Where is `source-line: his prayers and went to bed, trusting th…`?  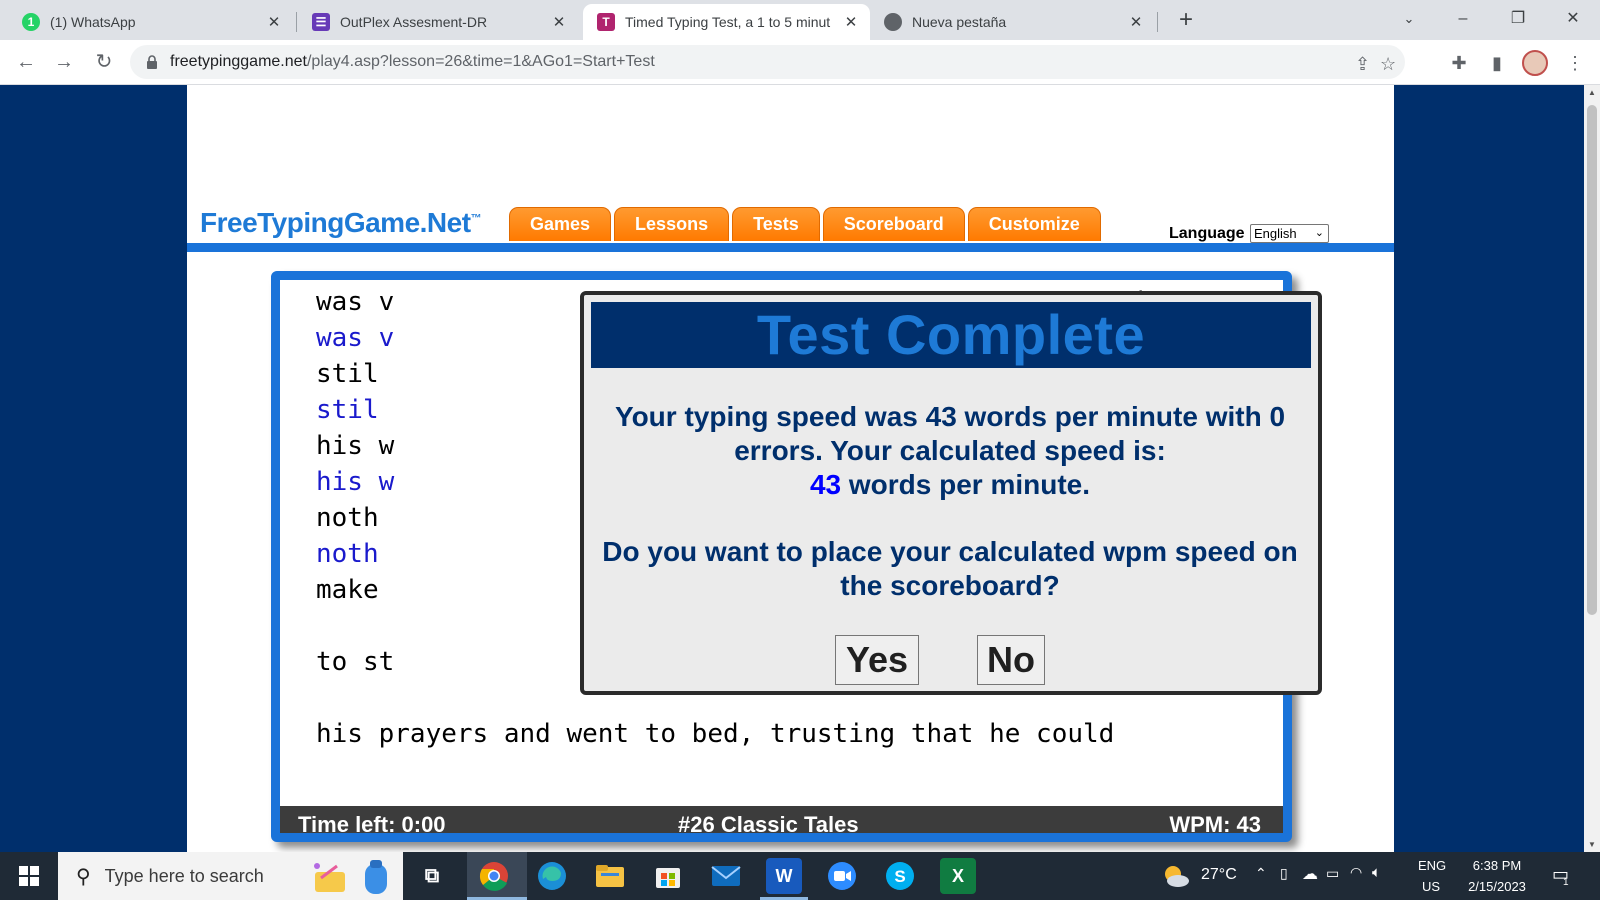 source-line: his prayers and went to bed, trusting th… is located at coordinates (715, 734).